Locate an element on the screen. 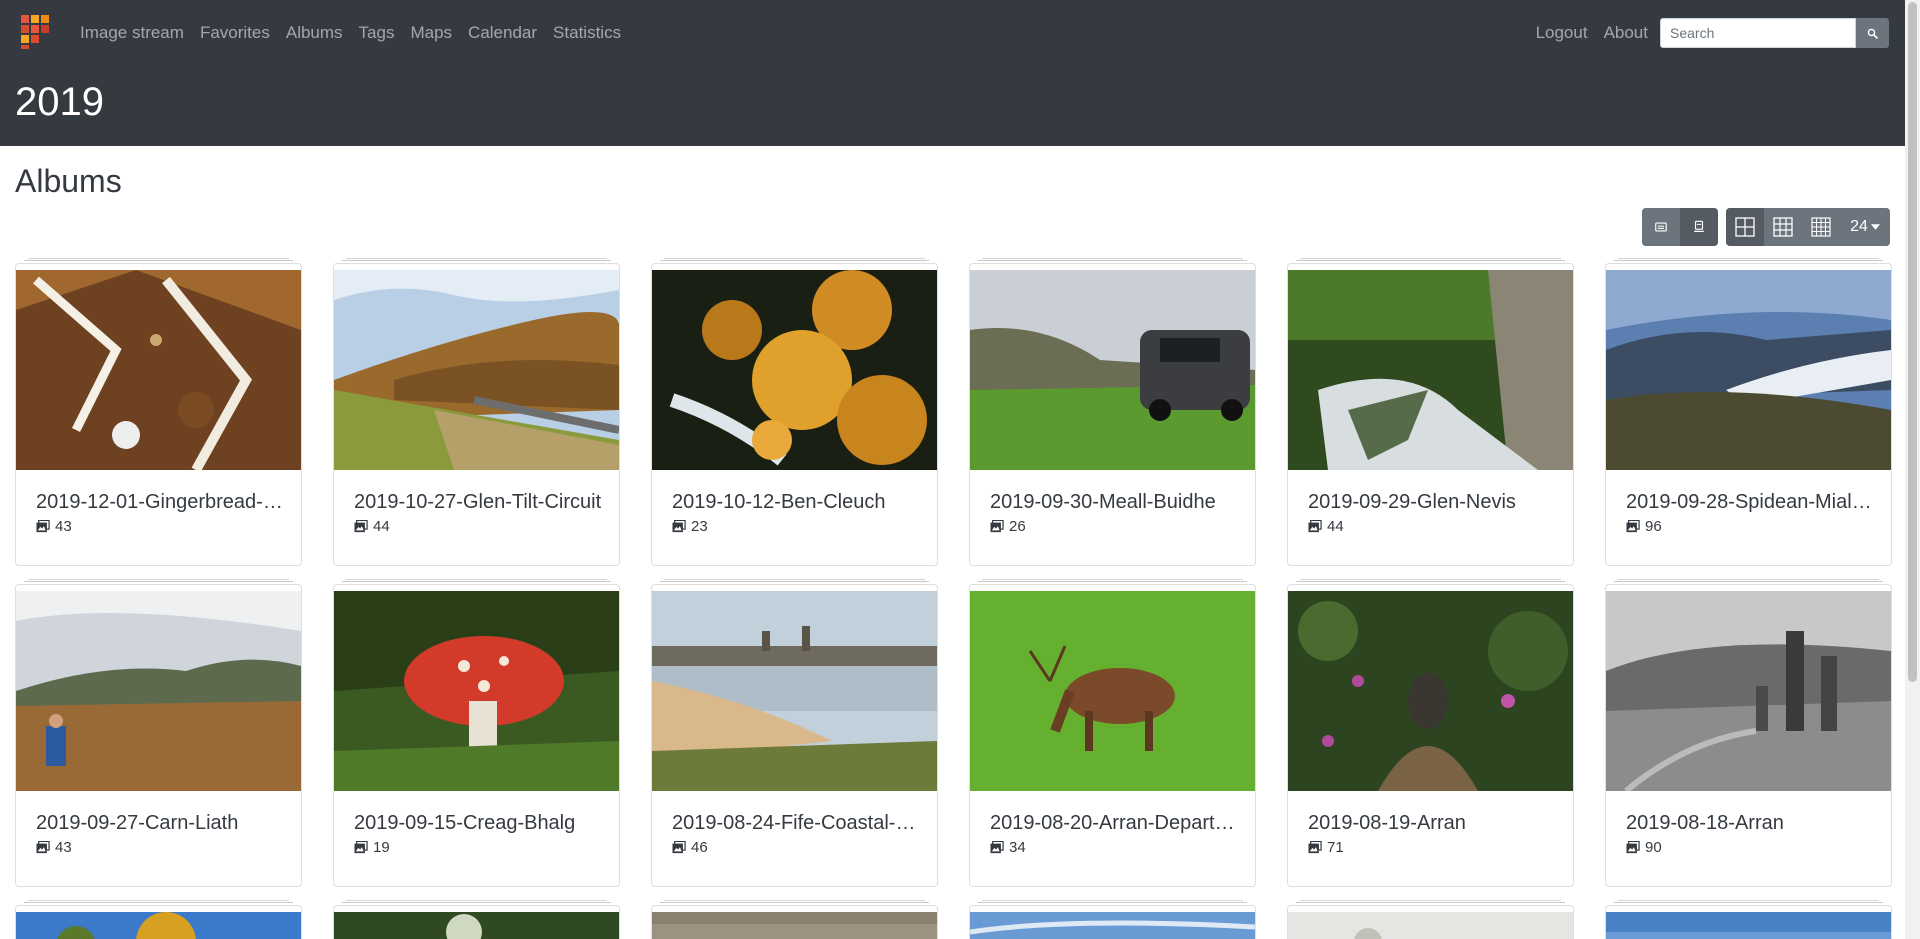  album-card: 2019-08-24-Fife-Coastal-Path 46 is located at coordinates (794, 733).